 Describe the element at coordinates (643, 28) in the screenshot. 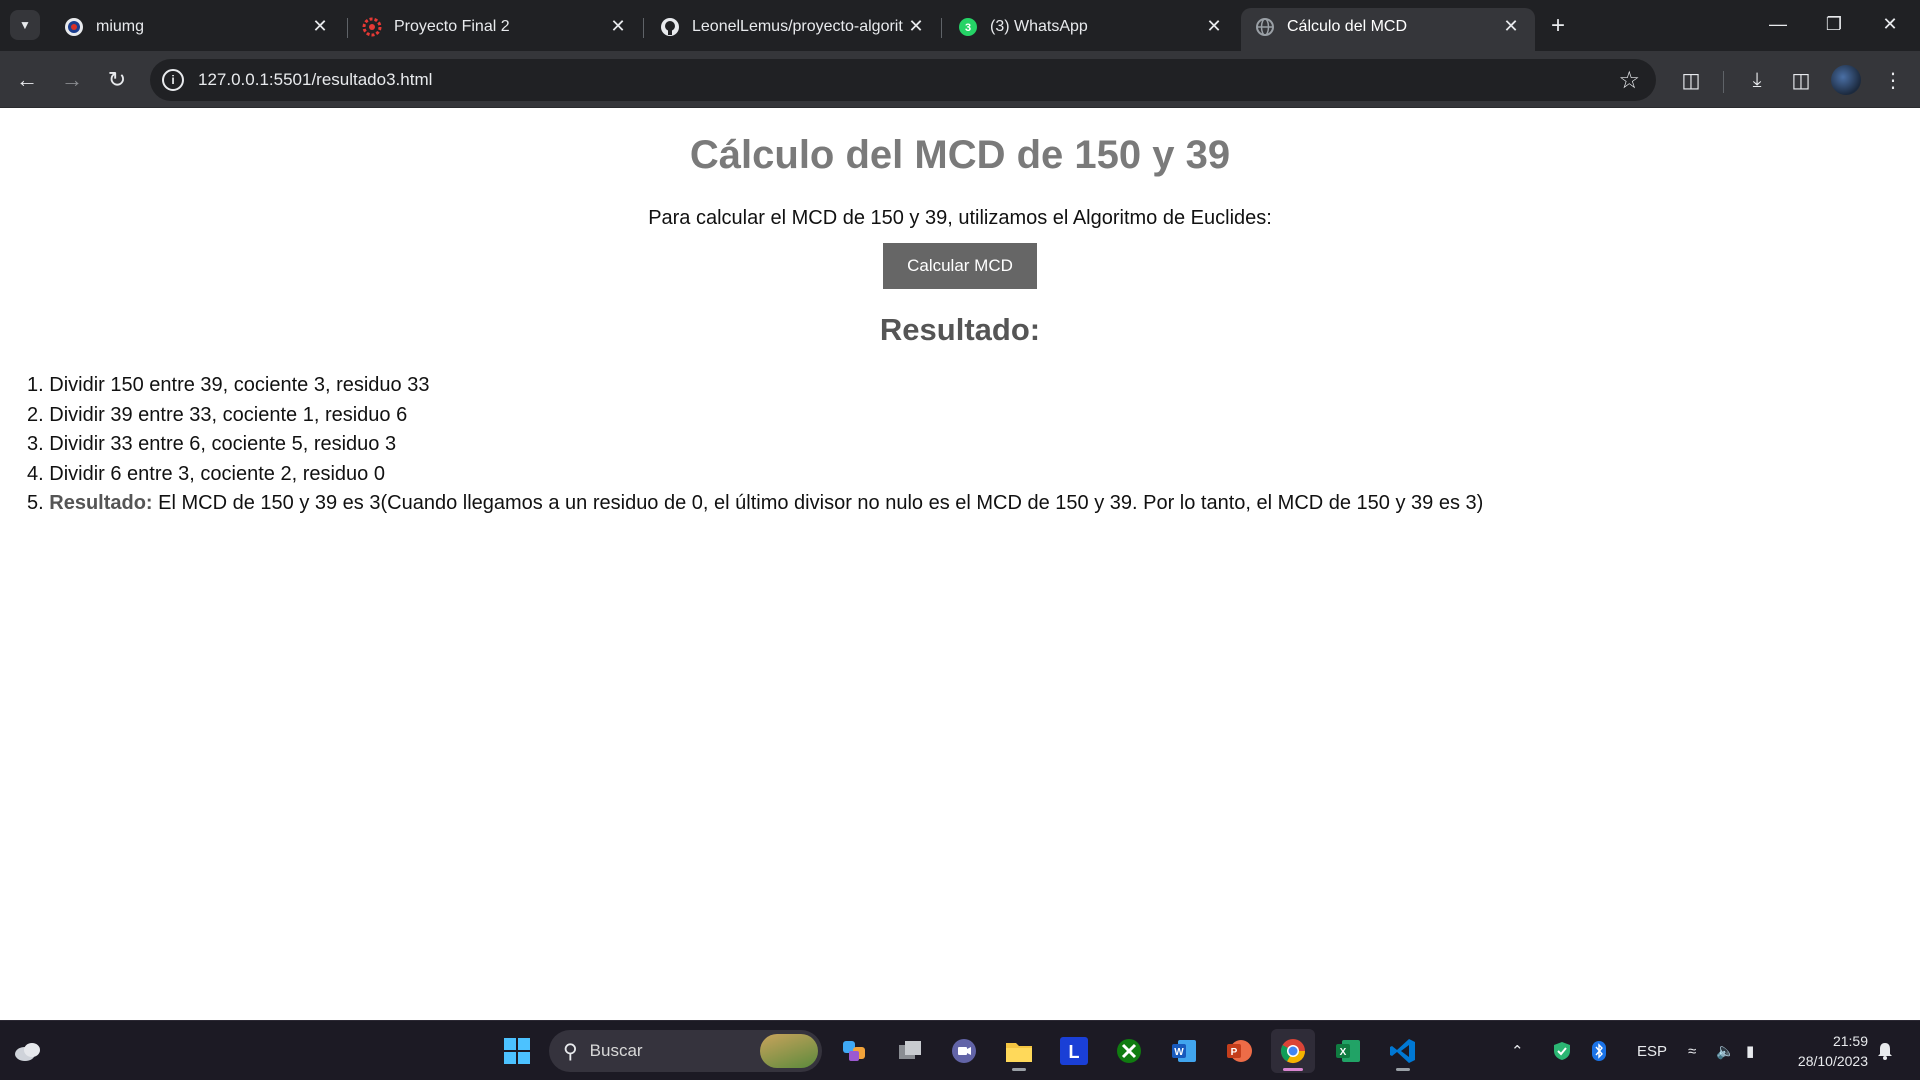

I see `tab-divider` at that location.